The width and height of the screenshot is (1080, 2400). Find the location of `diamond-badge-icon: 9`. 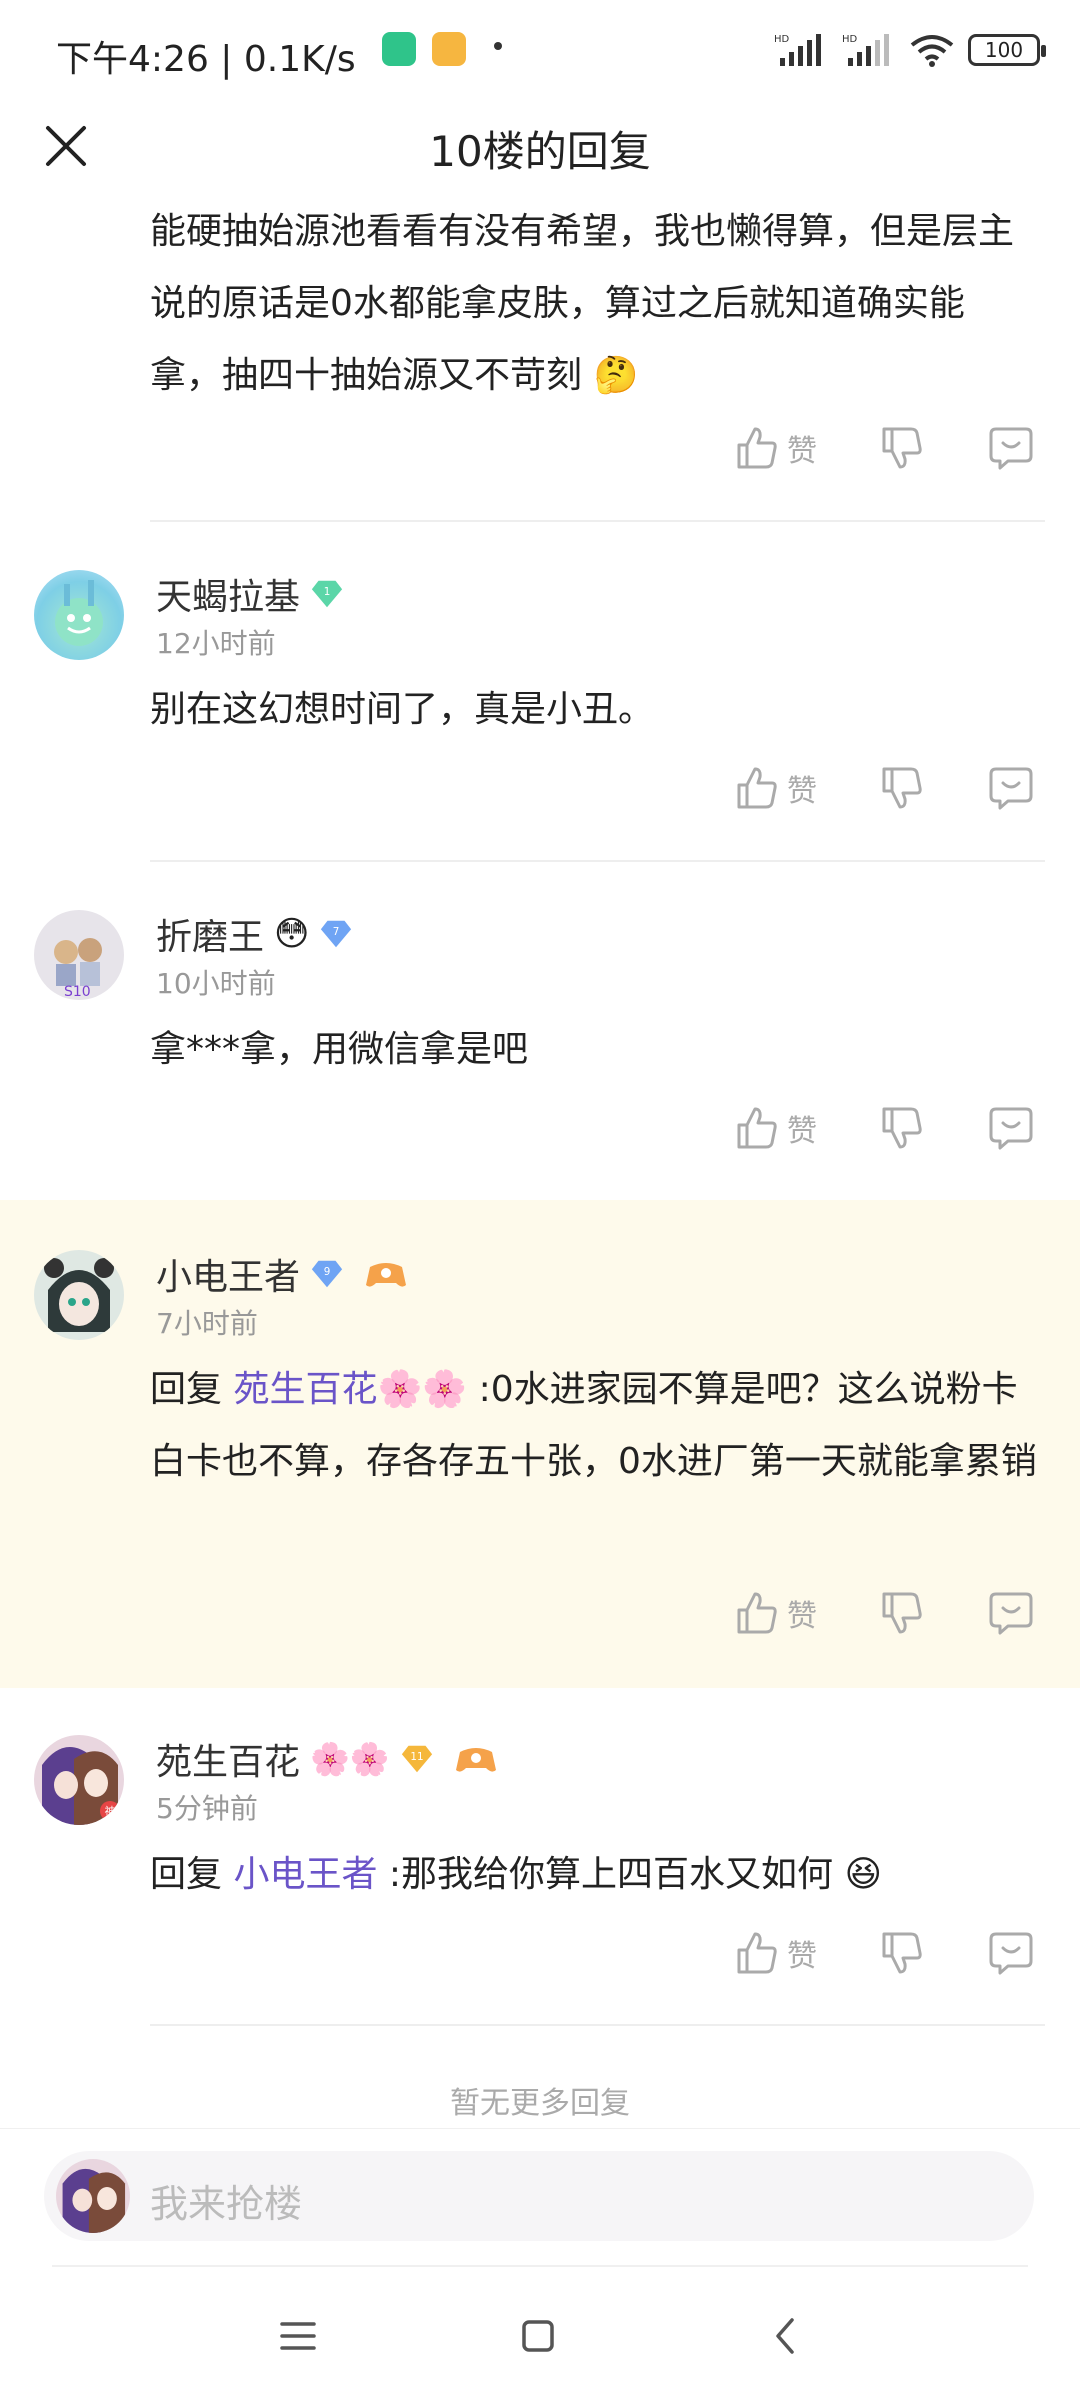

diamond-badge-icon: 9 is located at coordinates (327, 1274).